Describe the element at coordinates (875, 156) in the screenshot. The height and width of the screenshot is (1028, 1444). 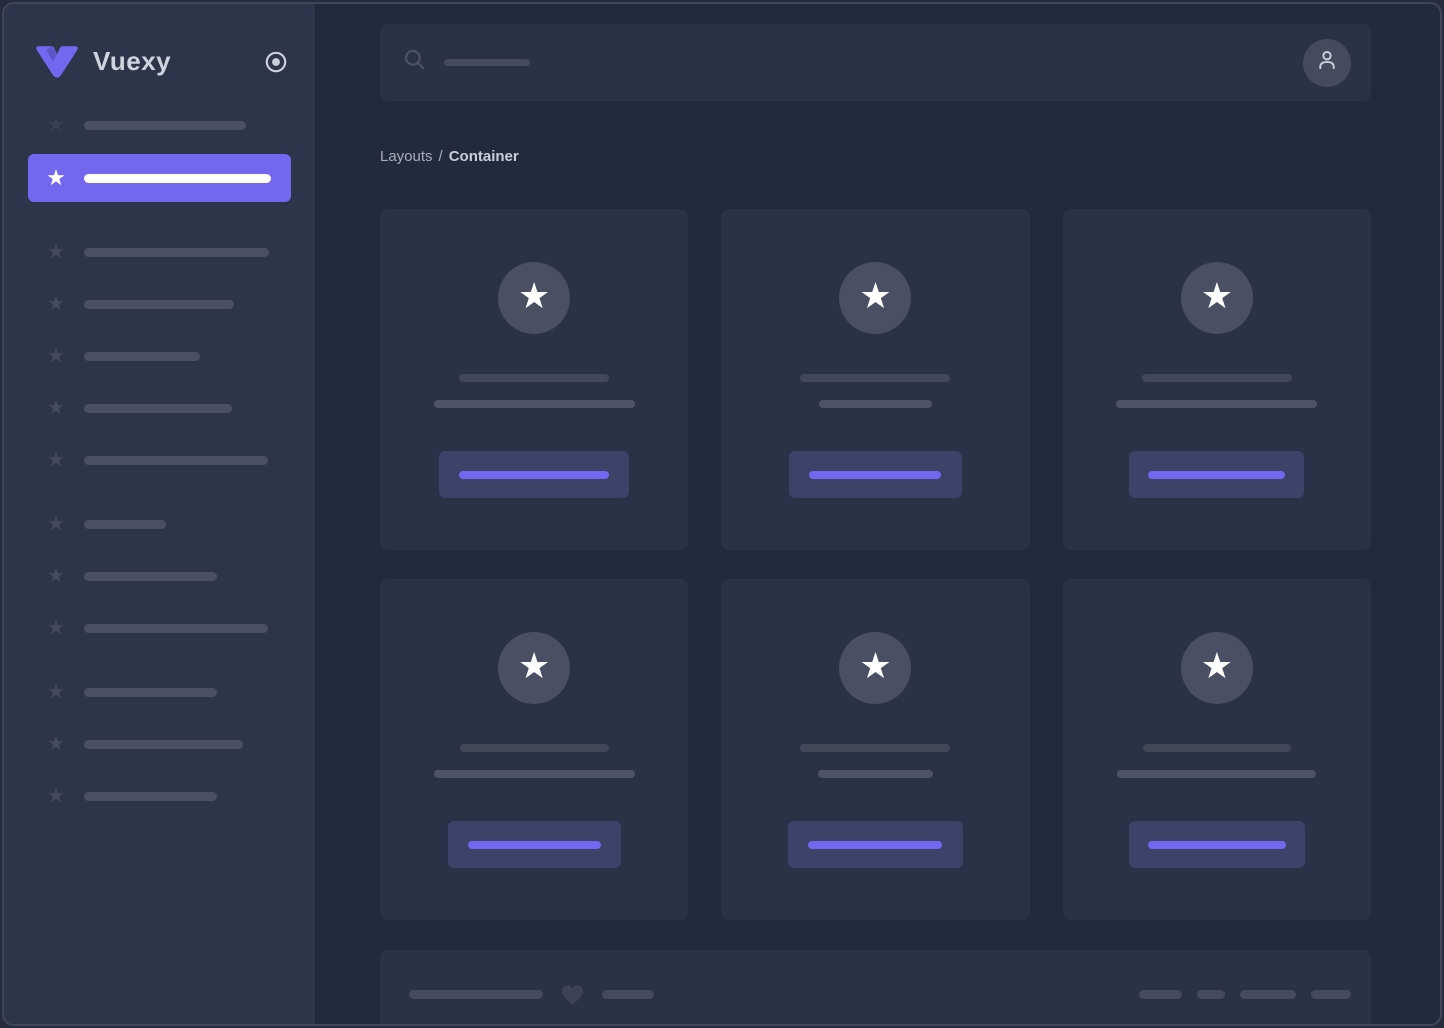
I see `breadcrumb: Layouts / Container` at that location.